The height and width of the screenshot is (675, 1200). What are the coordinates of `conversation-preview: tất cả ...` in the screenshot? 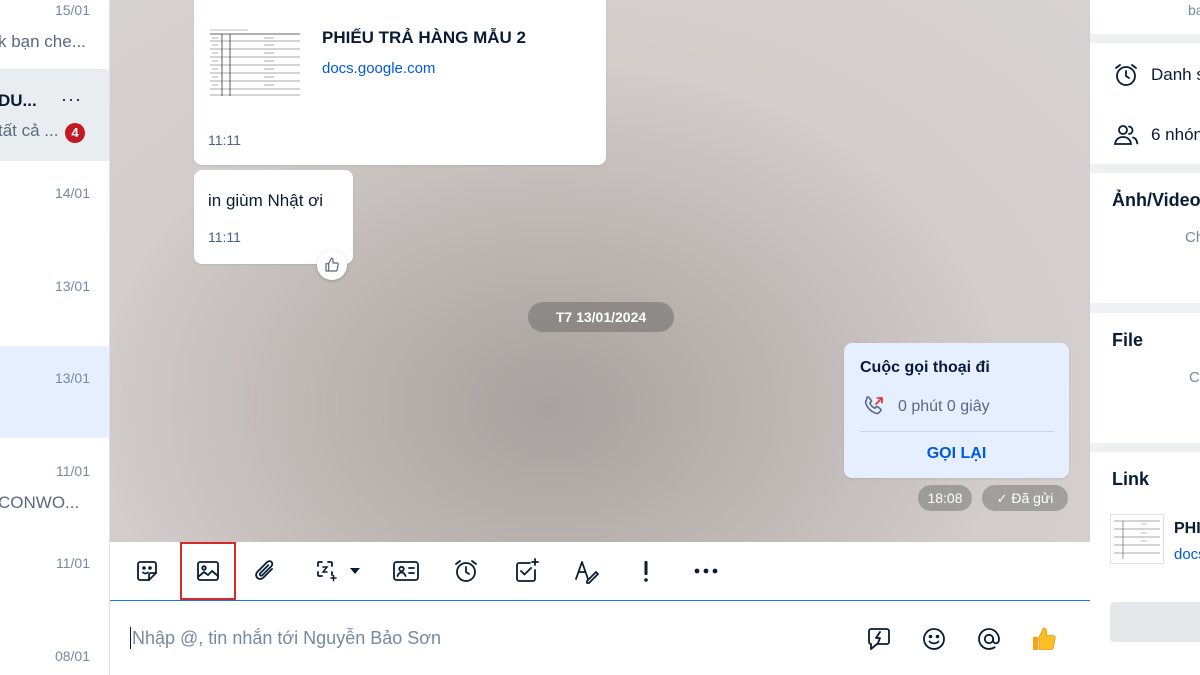 It's located at (29, 130).